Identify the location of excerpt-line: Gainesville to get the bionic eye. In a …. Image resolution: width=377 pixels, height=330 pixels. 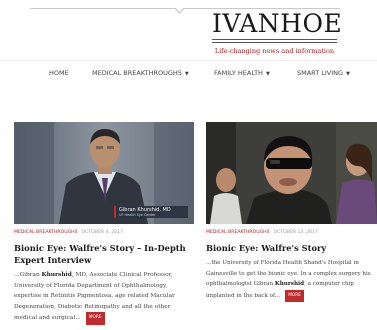
(288, 273).